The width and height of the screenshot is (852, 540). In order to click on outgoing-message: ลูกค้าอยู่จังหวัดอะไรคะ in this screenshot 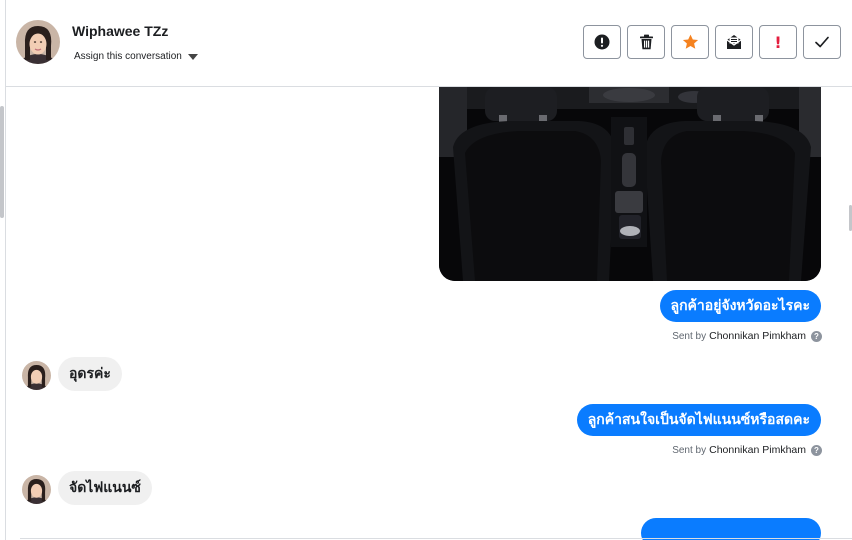, I will do `click(740, 306)`.